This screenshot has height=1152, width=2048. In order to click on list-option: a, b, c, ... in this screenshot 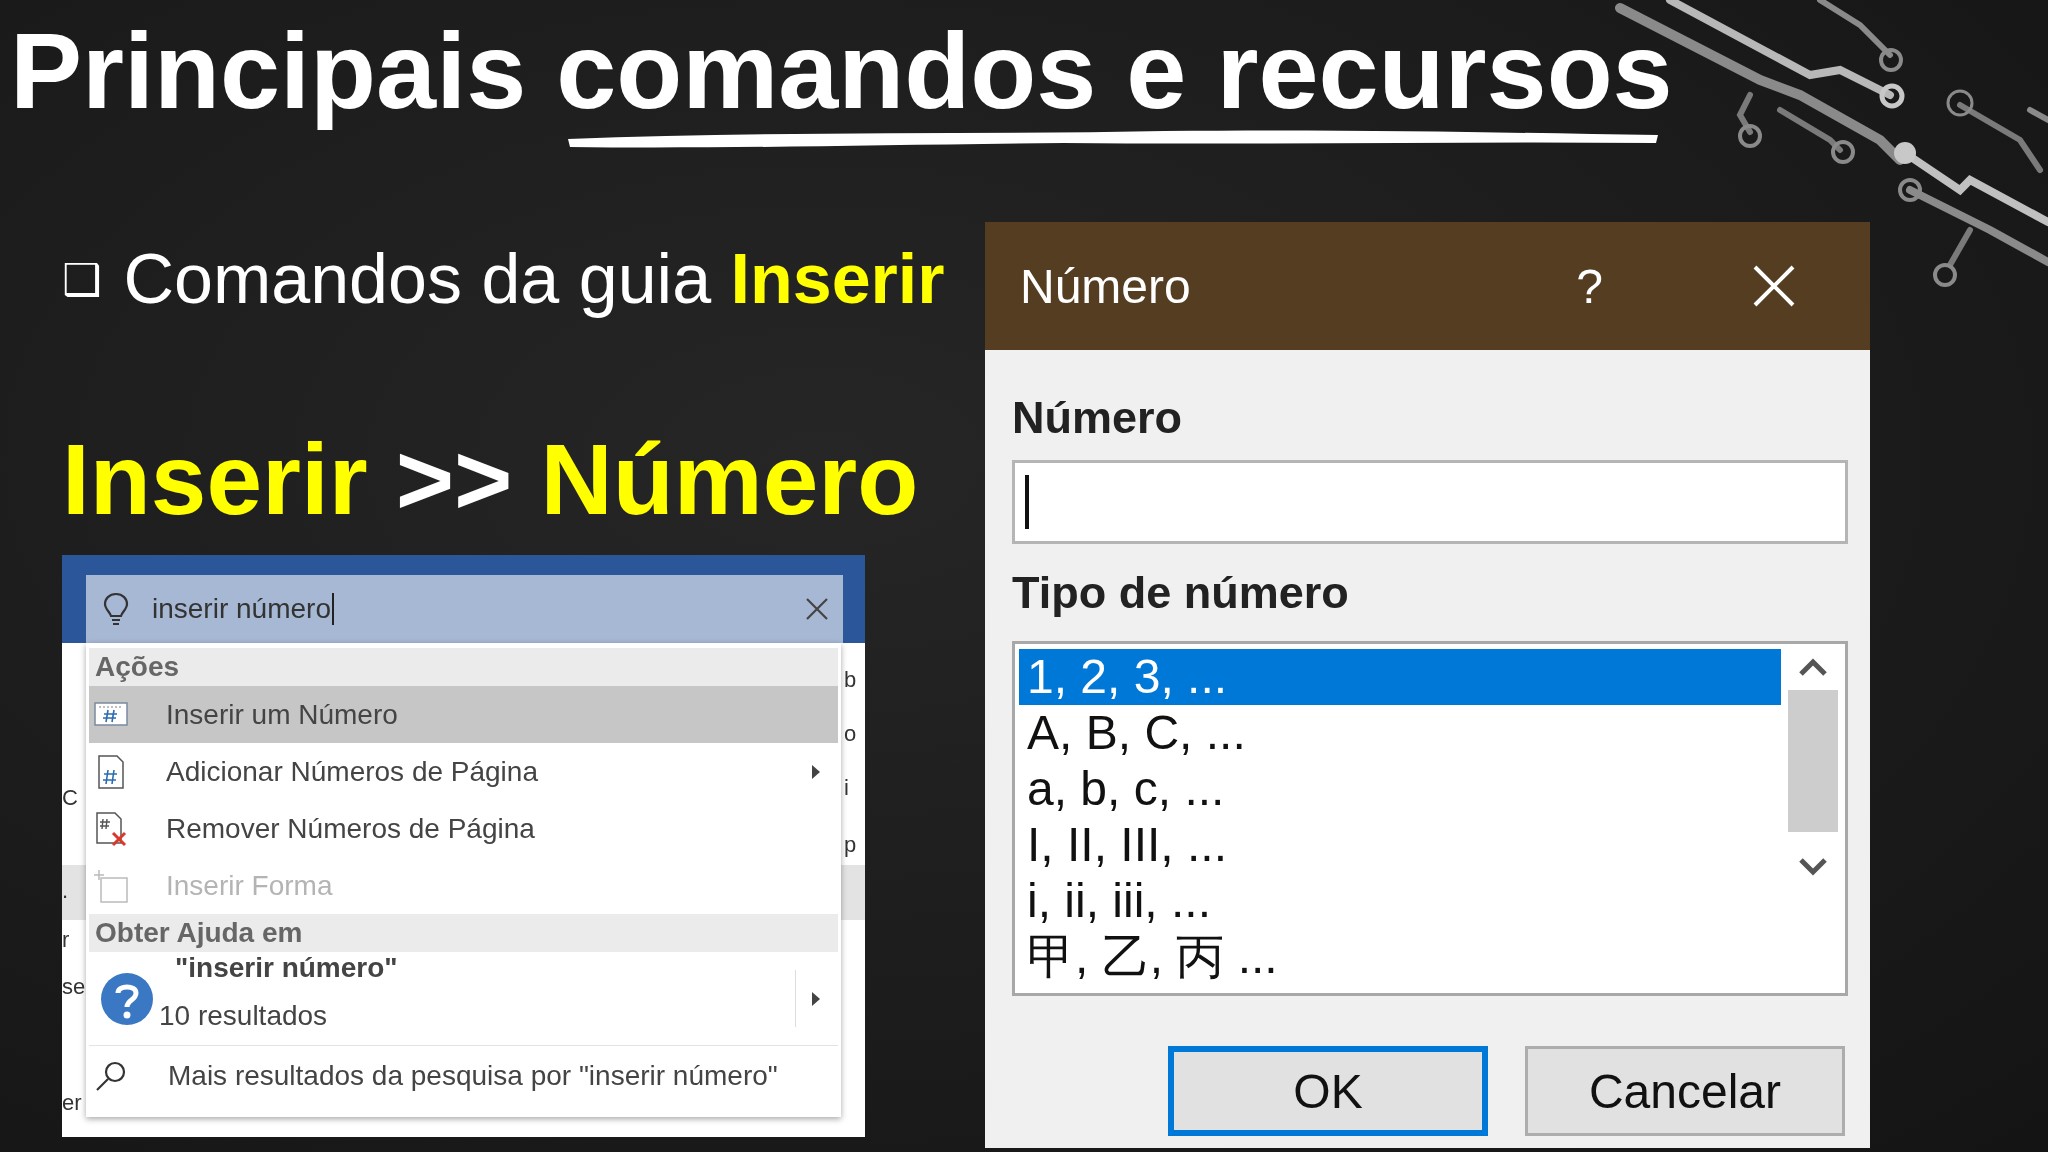, I will do `click(1400, 789)`.